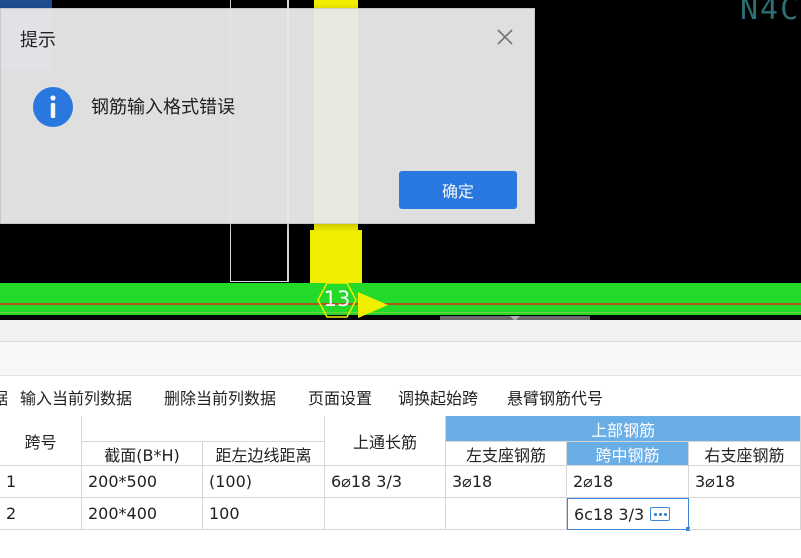  I want to click on close-icon, so click(505, 37).